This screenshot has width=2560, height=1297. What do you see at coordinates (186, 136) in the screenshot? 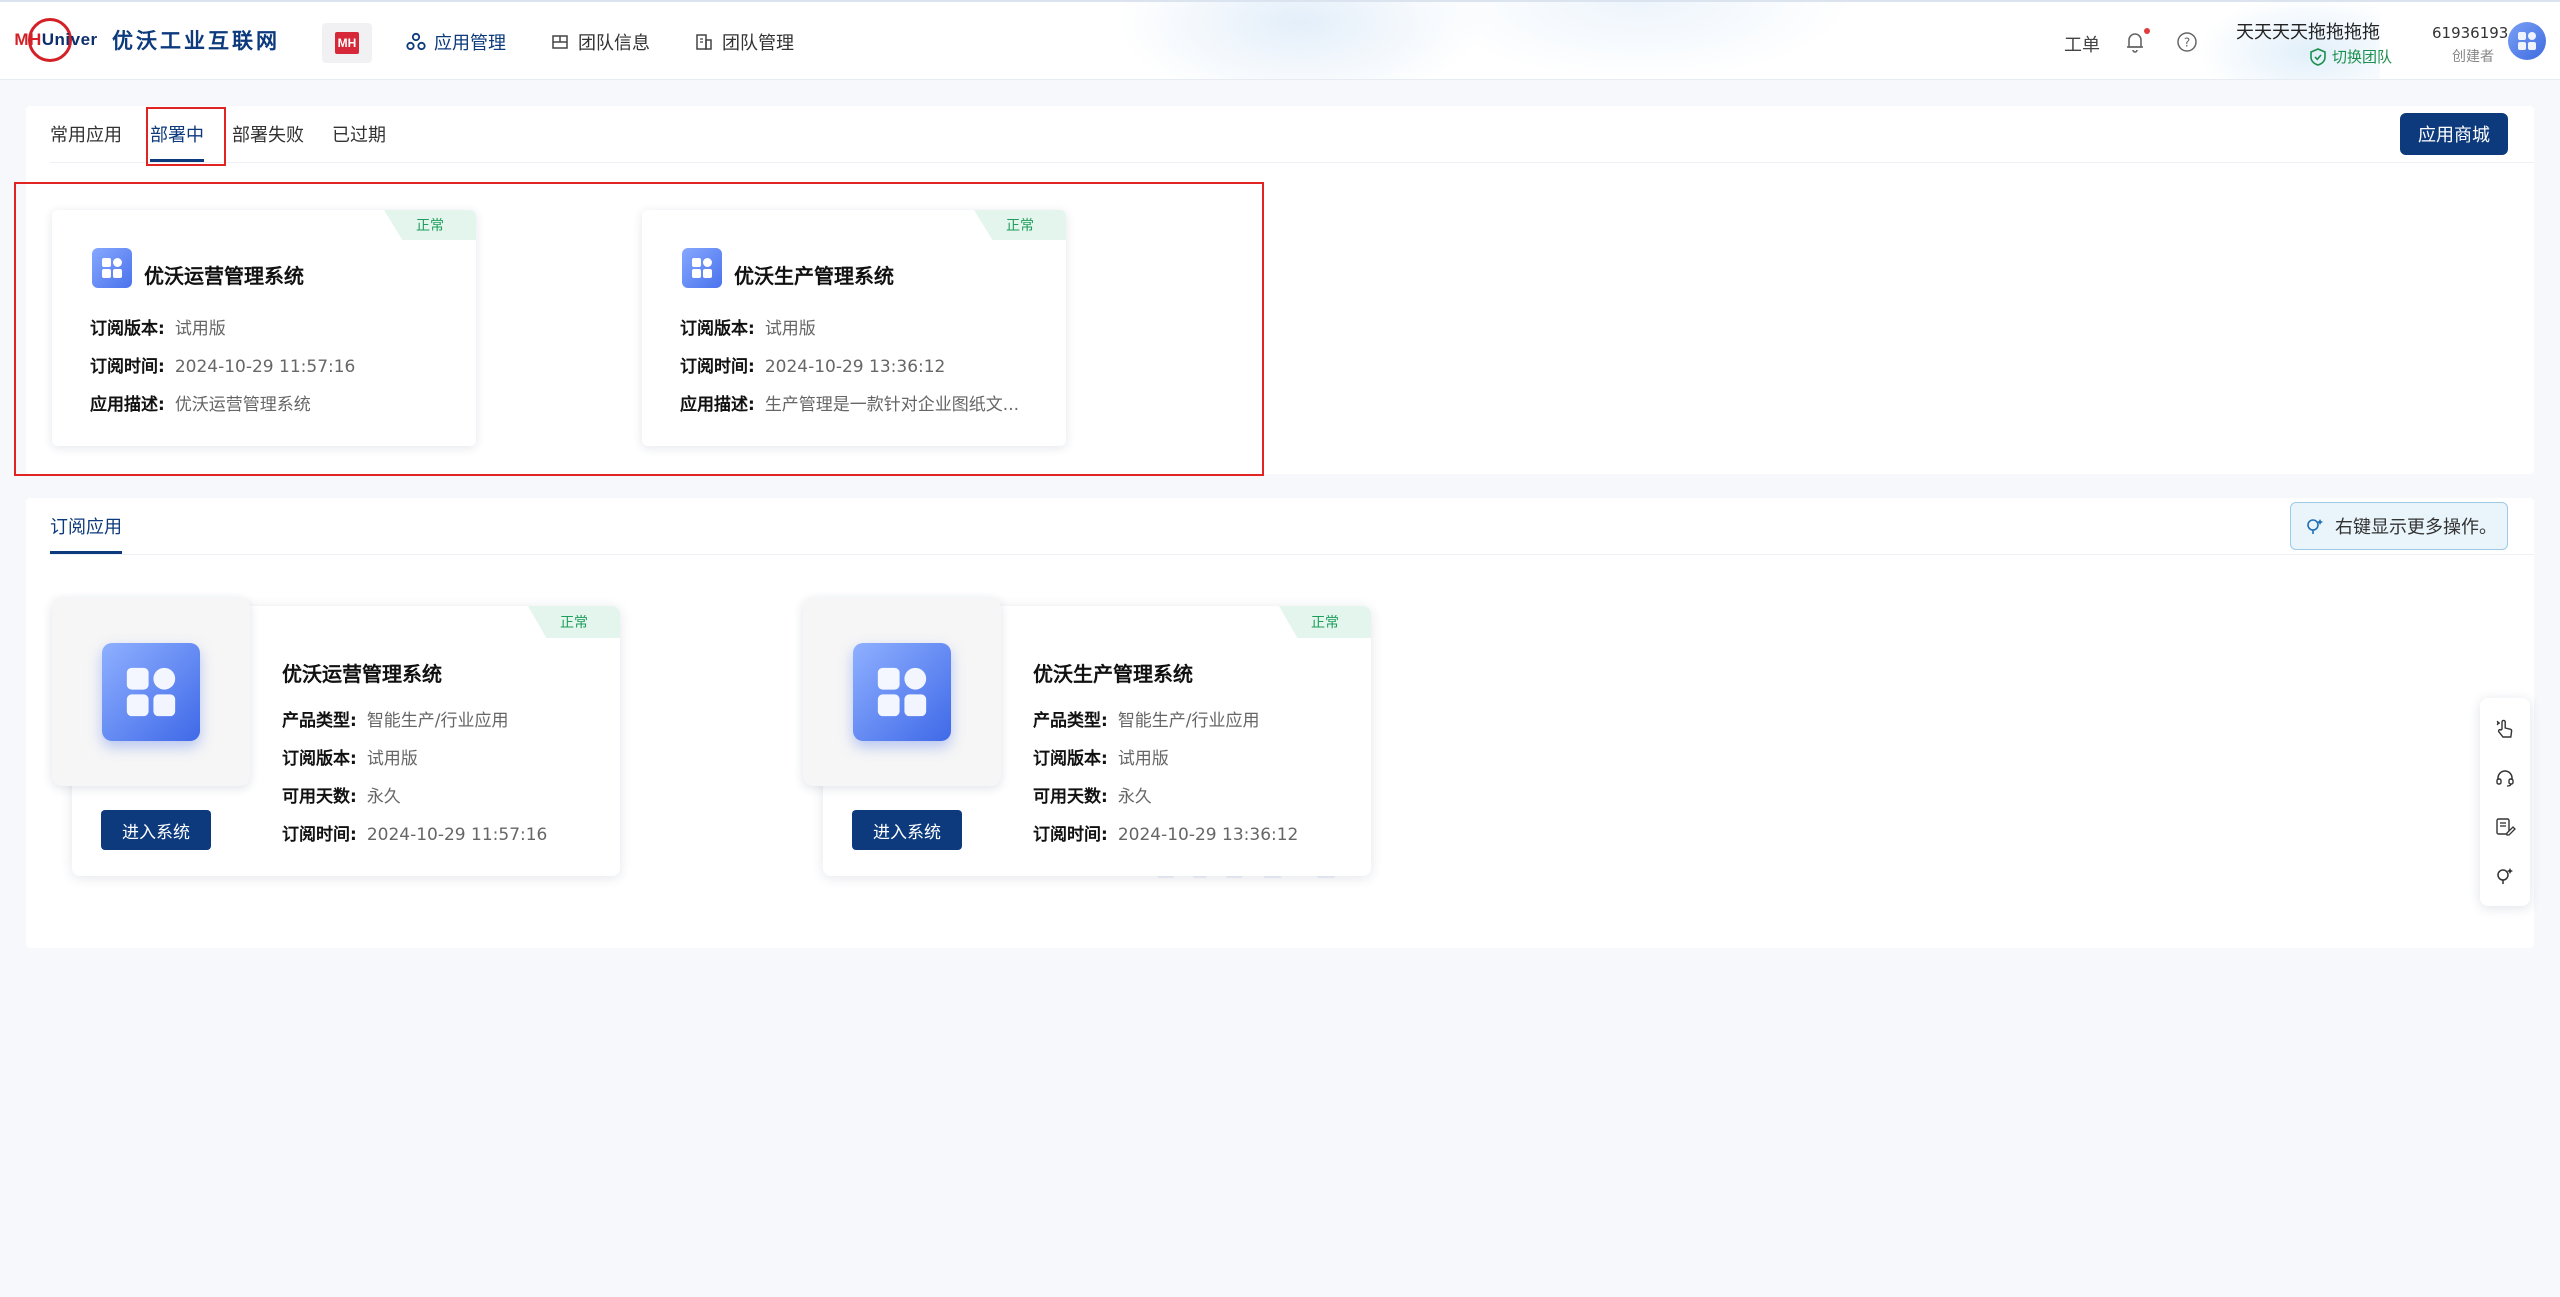
I see `highlight-box-tab` at bounding box center [186, 136].